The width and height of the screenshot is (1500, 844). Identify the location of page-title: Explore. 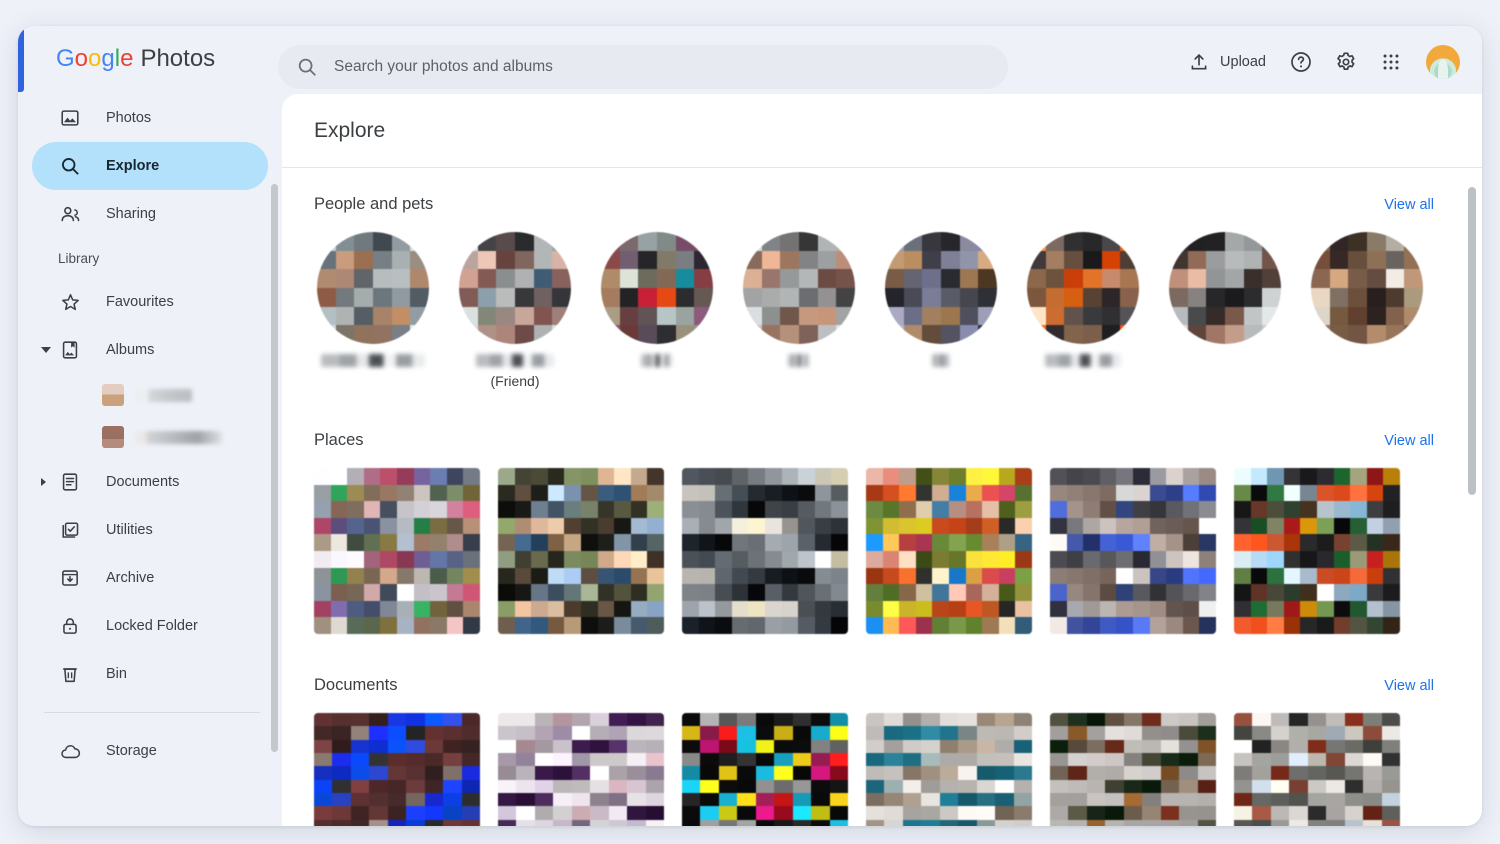
(350, 130).